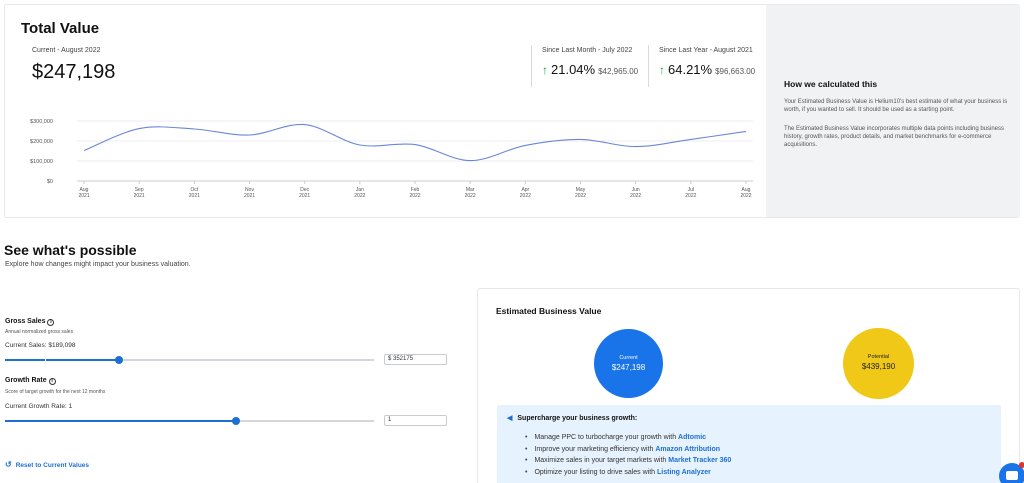 The image size is (1024, 483). Describe the element at coordinates (692, 437) in the screenshot. I see `adtomic-link: Adtomic` at that location.